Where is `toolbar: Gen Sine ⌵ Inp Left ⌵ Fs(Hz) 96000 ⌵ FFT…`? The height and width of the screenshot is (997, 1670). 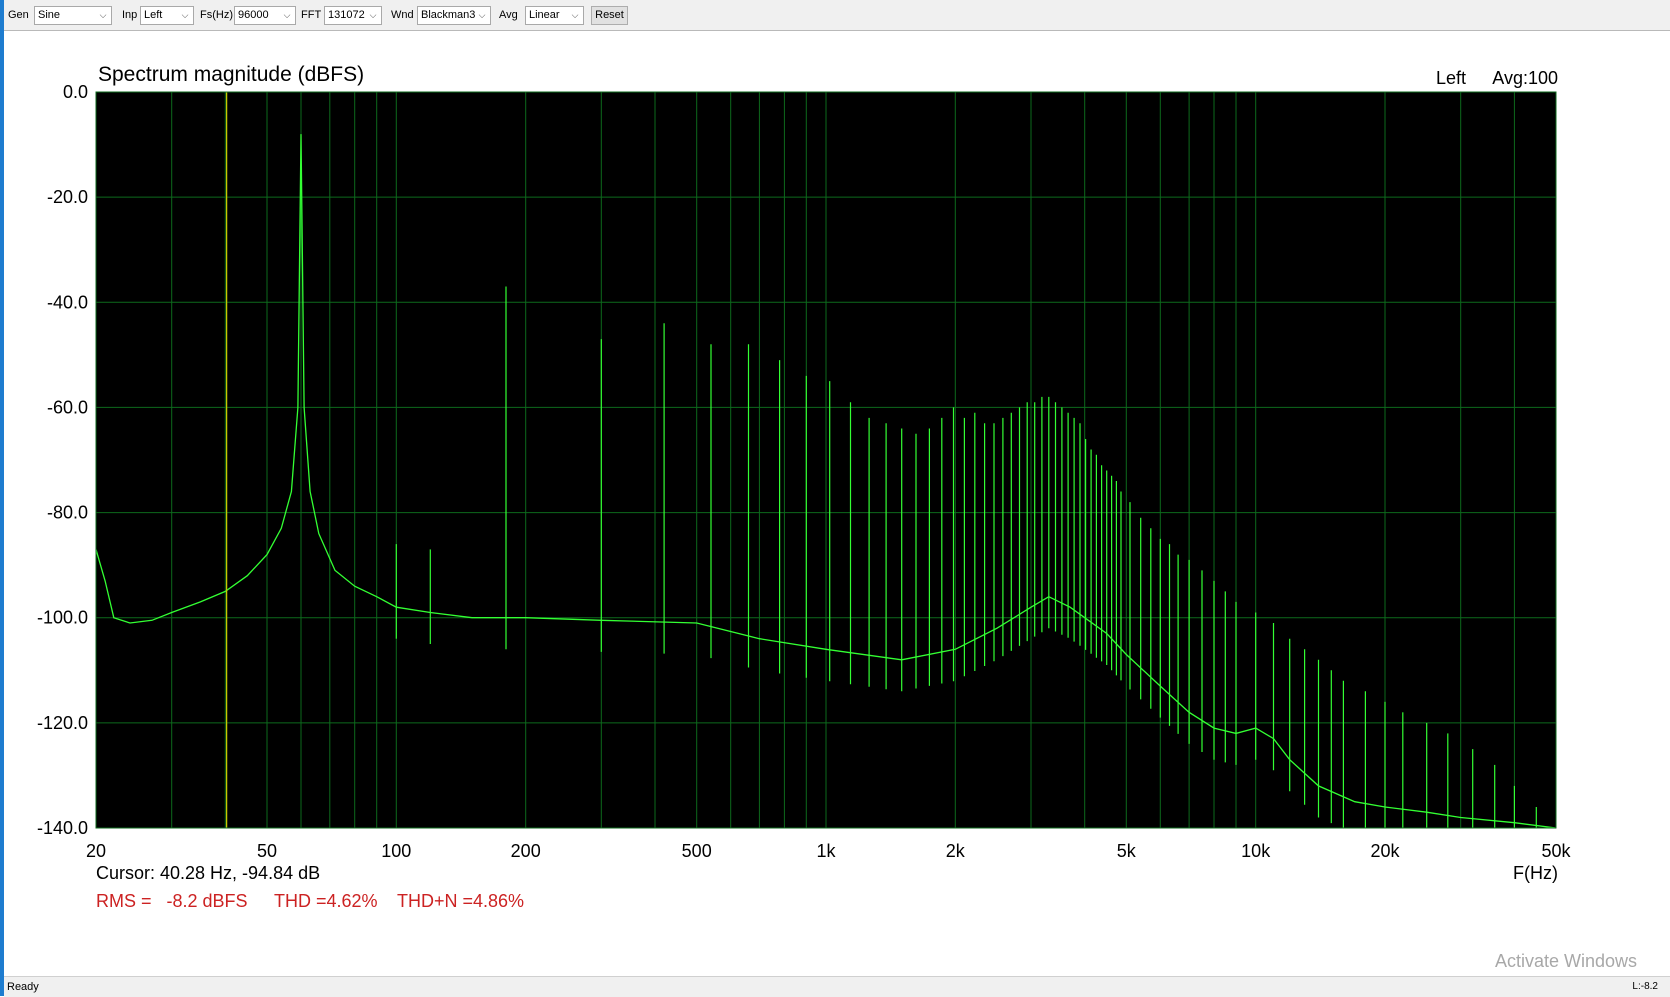
toolbar: Gen Sine ⌵ Inp Left ⌵ Fs(Hz) 96000 ⌵ FFT… is located at coordinates (837, 15).